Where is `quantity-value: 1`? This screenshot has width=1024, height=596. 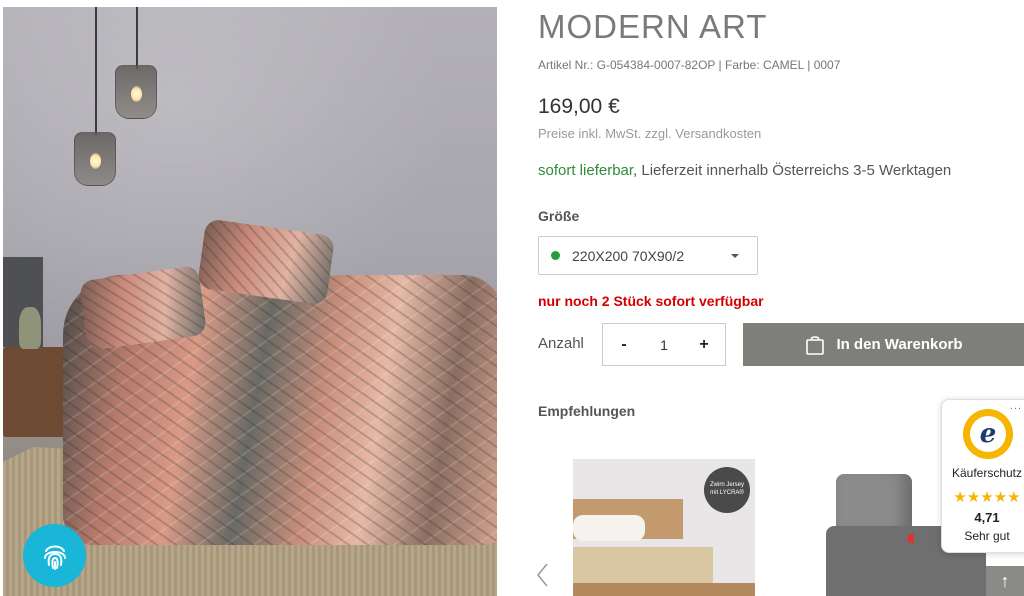 quantity-value: 1 is located at coordinates (664, 345).